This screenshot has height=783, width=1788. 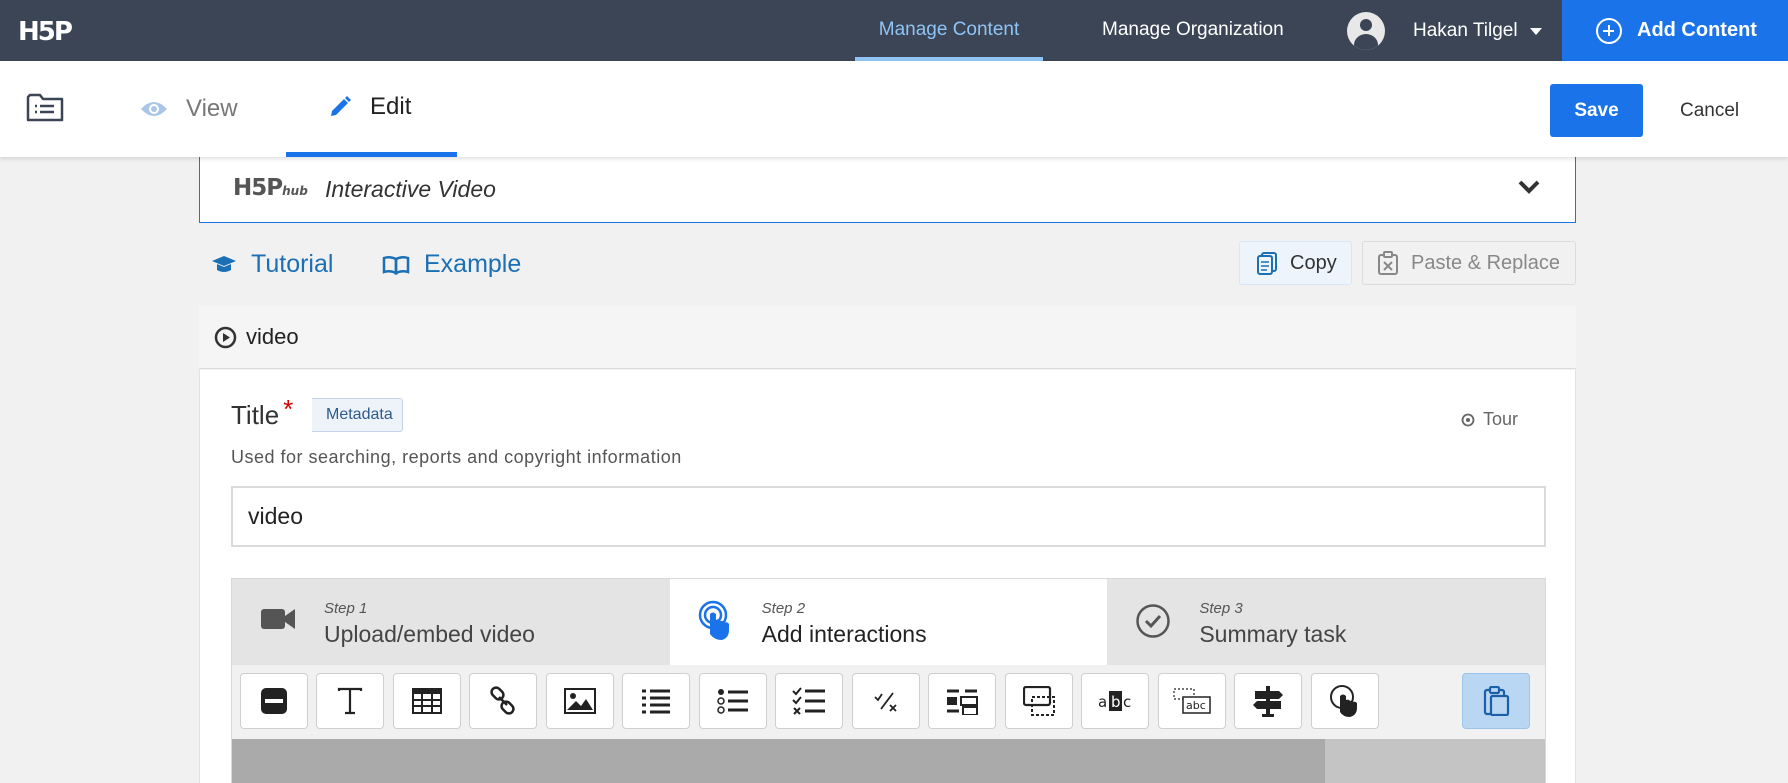 I want to click on caret-down-icon, so click(x=1535, y=31).